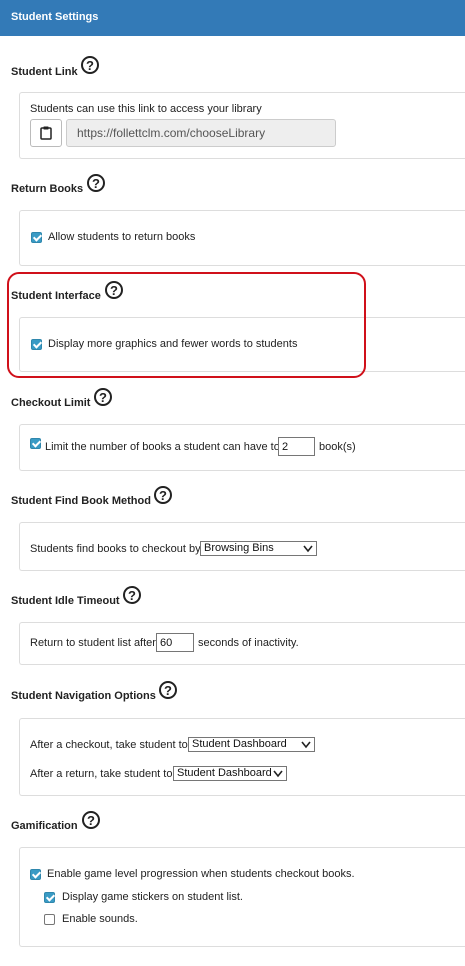  What do you see at coordinates (163, 495) in the screenshot?
I see `find-book-help-icon: ?` at bounding box center [163, 495].